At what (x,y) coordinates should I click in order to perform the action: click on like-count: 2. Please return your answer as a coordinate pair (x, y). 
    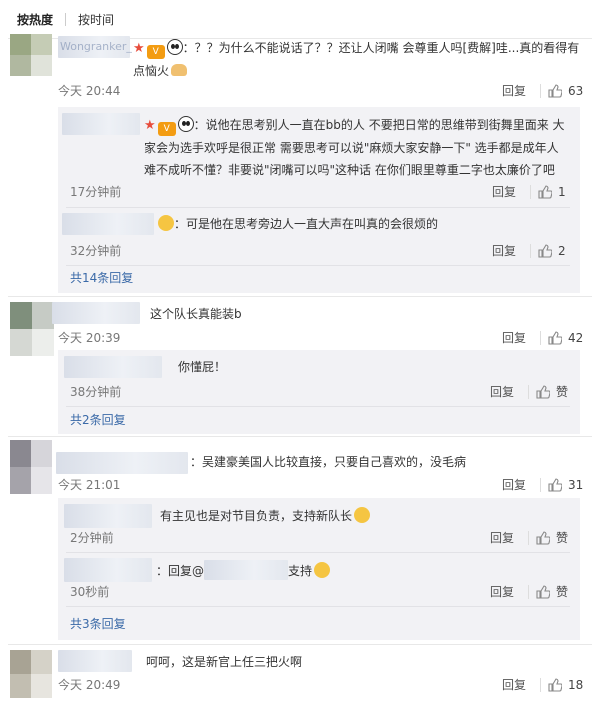
    Looking at the image, I should click on (562, 251).